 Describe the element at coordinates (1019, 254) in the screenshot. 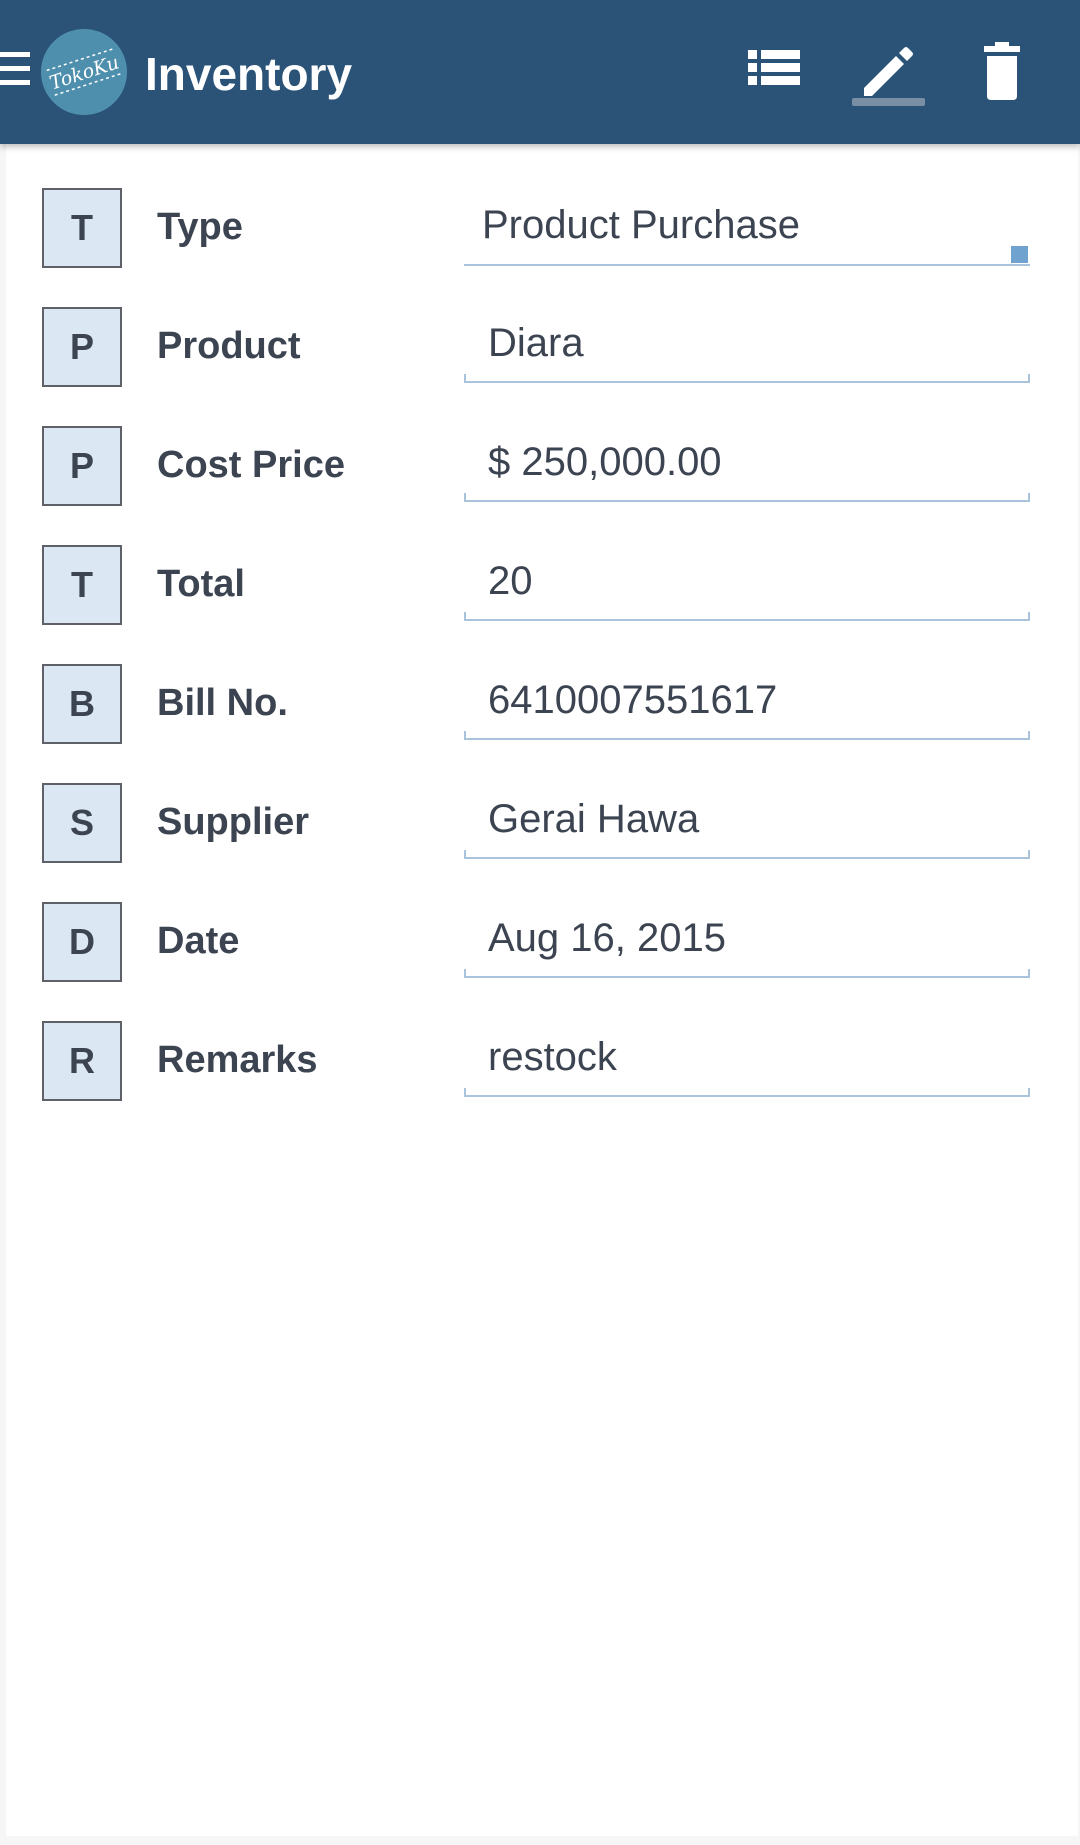

I see `dropdown-indicator-icon` at that location.